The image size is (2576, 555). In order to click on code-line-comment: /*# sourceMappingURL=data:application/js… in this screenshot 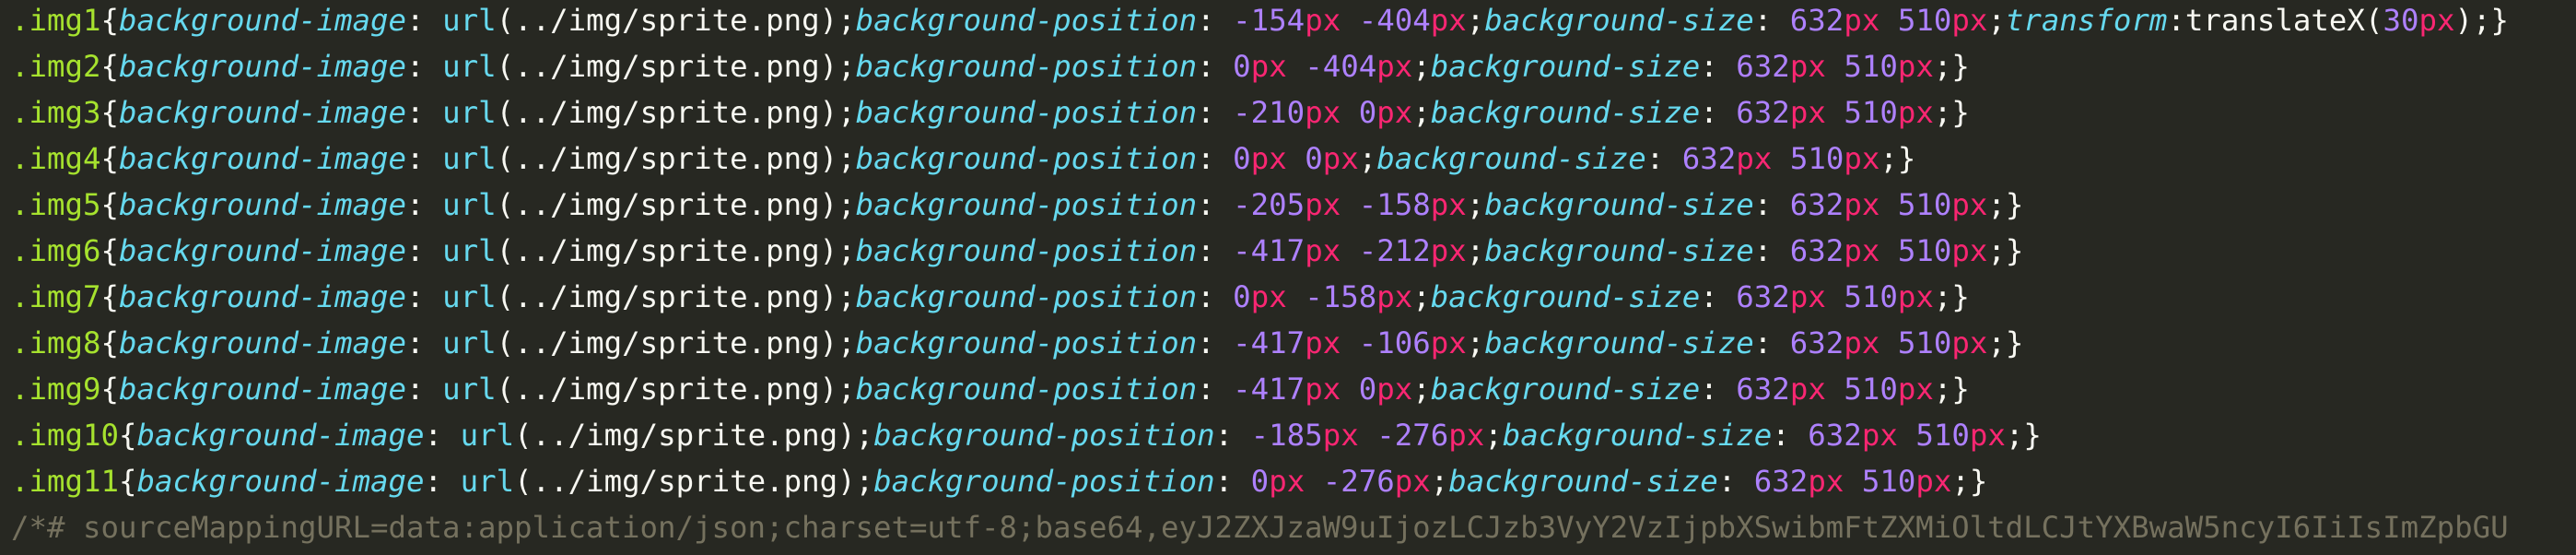, I will do `click(1293, 527)`.